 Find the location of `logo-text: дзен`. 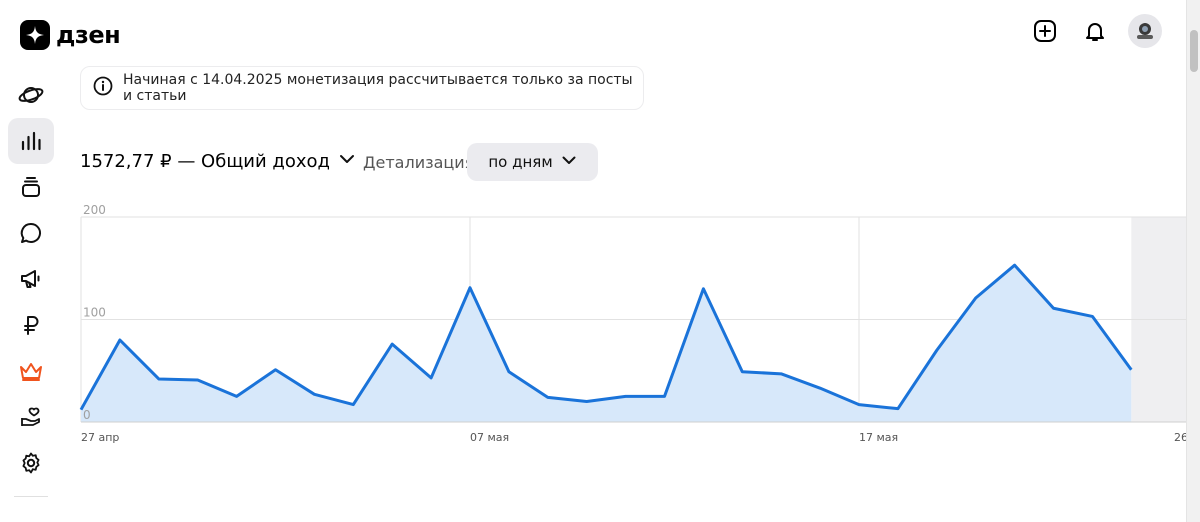

logo-text: дзен is located at coordinates (88, 35).